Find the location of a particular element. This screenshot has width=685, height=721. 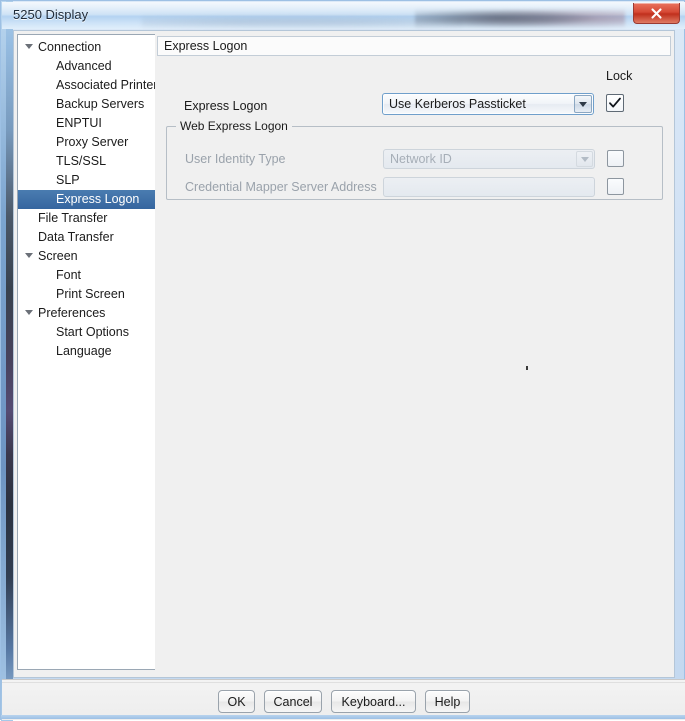

sidebar-item-preferences: Preferences is located at coordinates (87, 313).